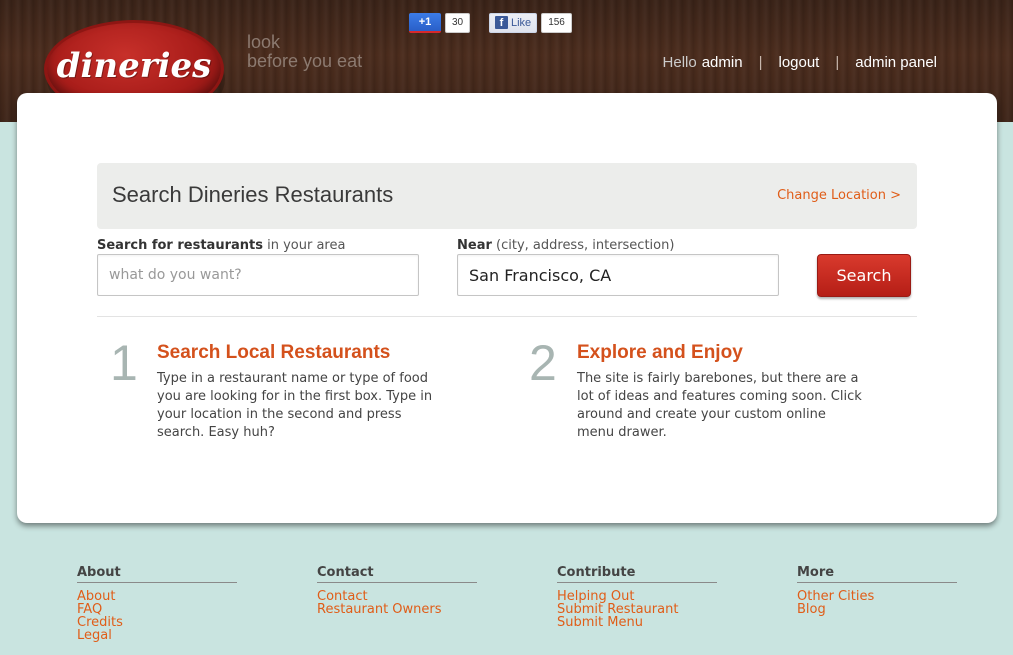 The height and width of the screenshot is (655, 1013). What do you see at coordinates (679, 62) in the screenshot?
I see `greeting: Hello` at bounding box center [679, 62].